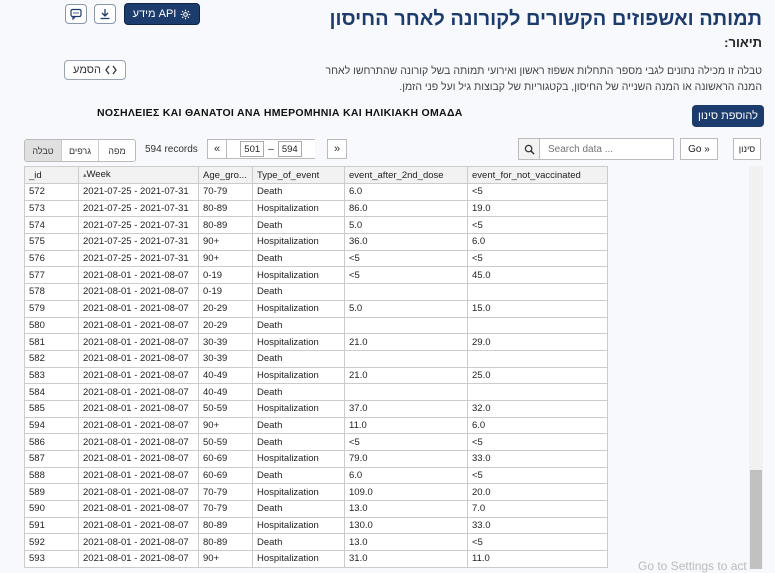 Image resolution: width=775 pixels, height=573 pixels. Describe the element at coordinates (51, 358) in the screenshot. I see `table-cell: 582` at that location.